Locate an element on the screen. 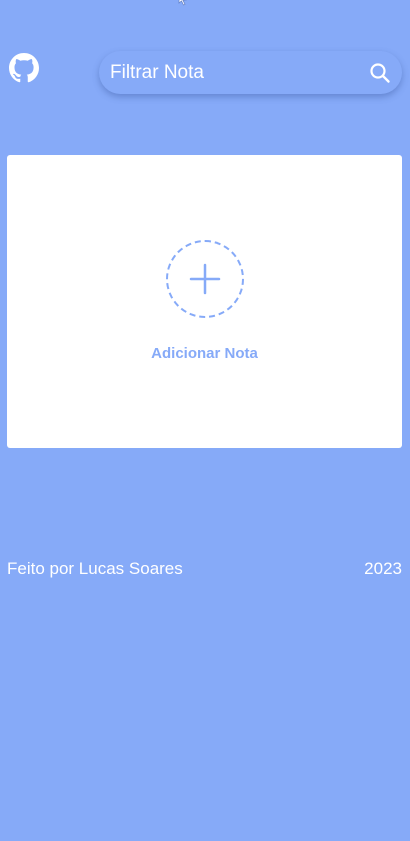 This screenshot has height=841, width=410. search-bar is located at coordinates (250, 72).